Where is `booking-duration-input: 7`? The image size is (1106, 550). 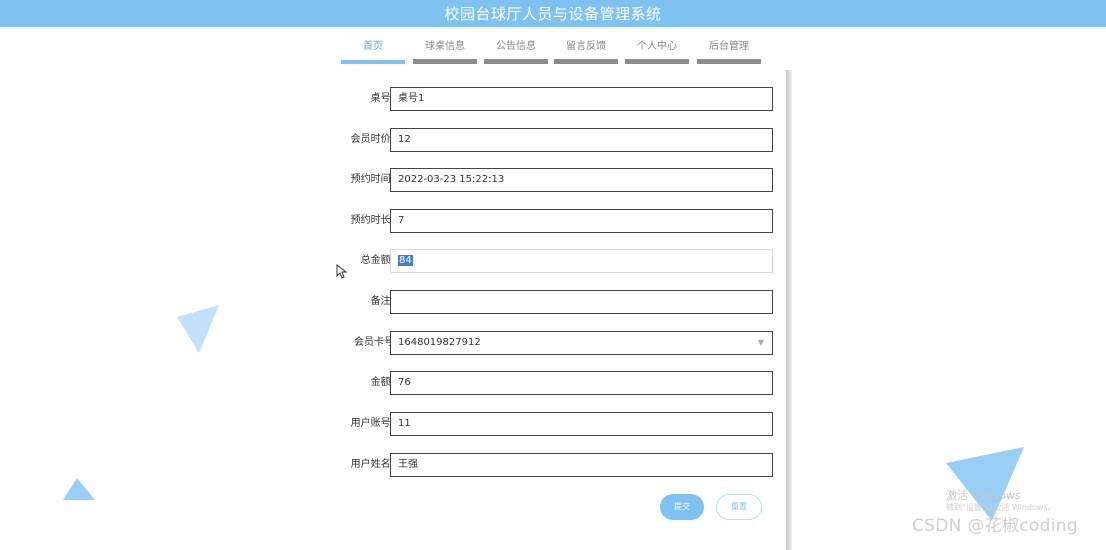 booking-duration-input: 7 is located at coordinates (581, 221).